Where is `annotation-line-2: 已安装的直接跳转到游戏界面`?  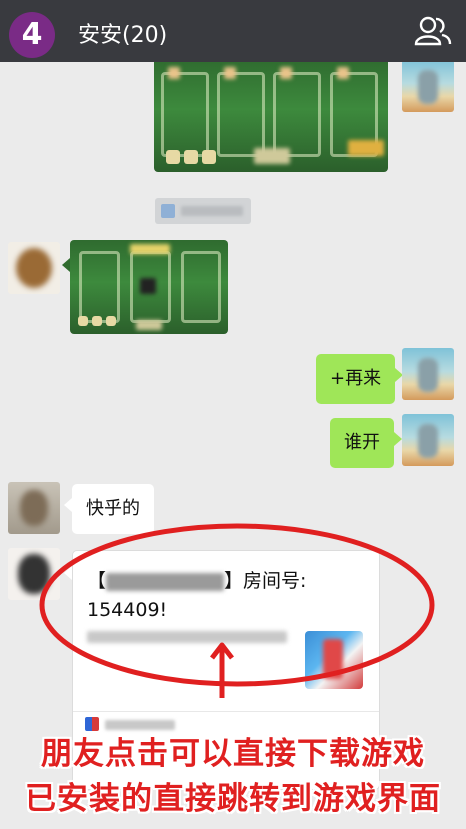
annotation-line-2: 已安装的直接跳转到游戏界面 is located at coordinates (233, 799).